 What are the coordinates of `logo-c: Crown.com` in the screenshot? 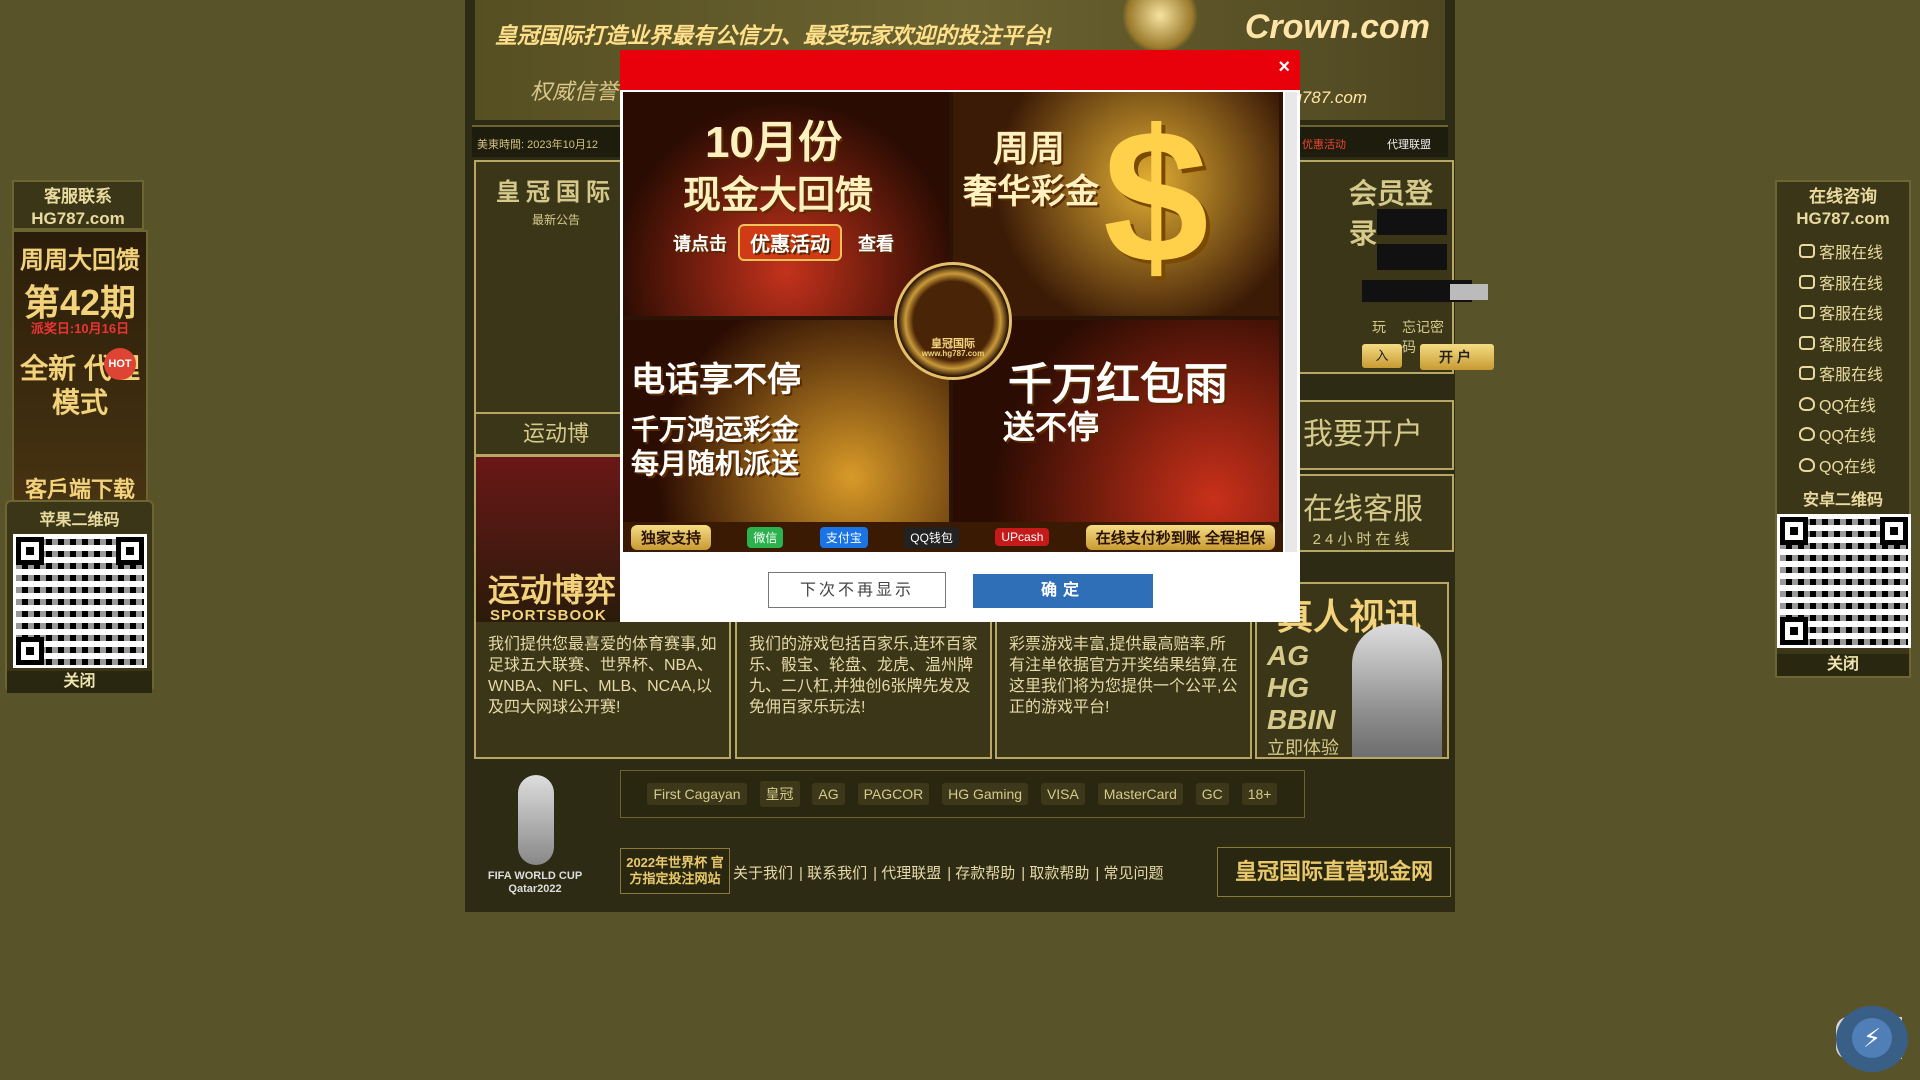 It's located at (1337, 27).